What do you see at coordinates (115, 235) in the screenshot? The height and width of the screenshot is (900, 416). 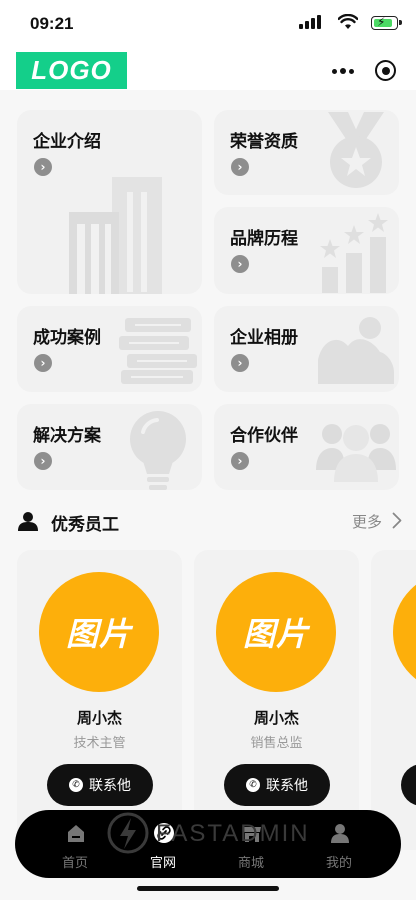 I see `building-icon` at bounding box center [115, 235].